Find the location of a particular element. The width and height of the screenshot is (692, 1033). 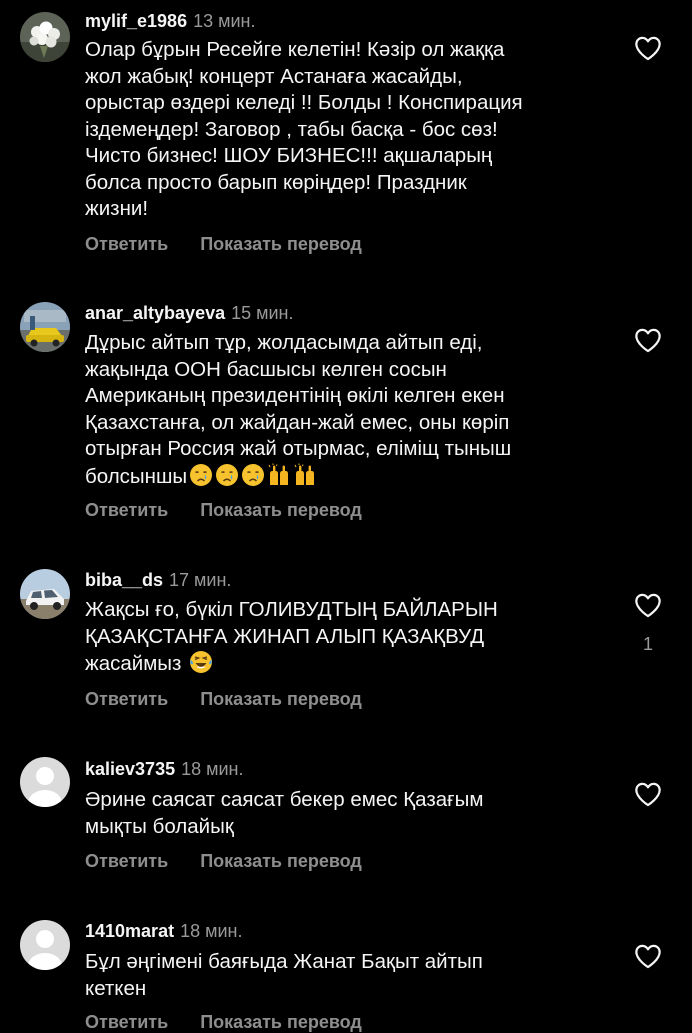

avatar is located at coordinates (45, 945).